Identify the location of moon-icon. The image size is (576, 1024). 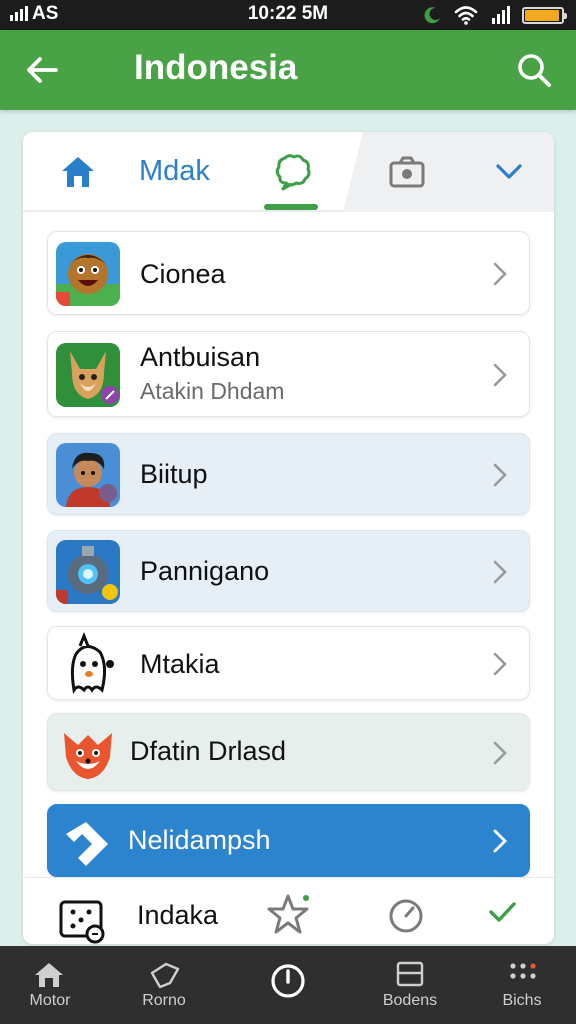
(432, 15).